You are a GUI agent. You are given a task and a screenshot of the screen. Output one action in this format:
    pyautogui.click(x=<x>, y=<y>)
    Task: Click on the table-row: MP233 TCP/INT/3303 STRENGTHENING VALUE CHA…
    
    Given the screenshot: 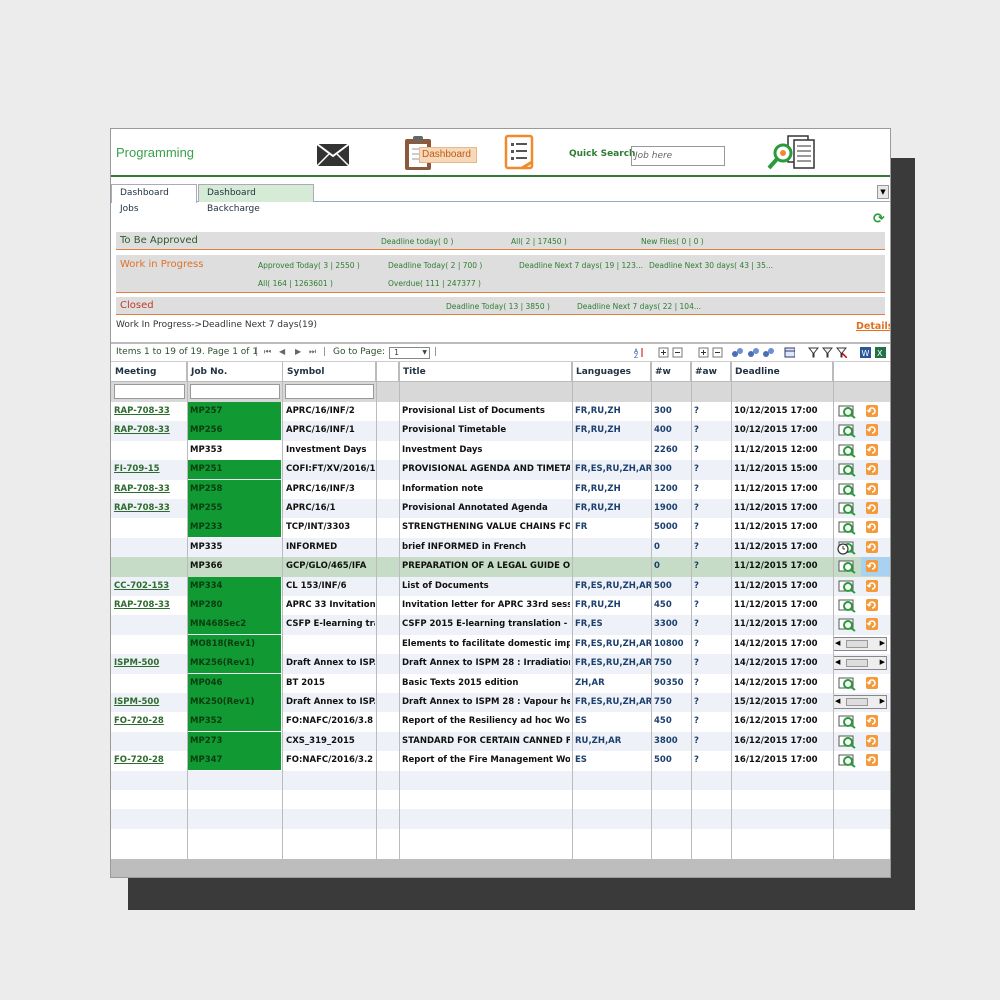 What is the action you would take?
    pyautogui.click(x=500, y=528)
    